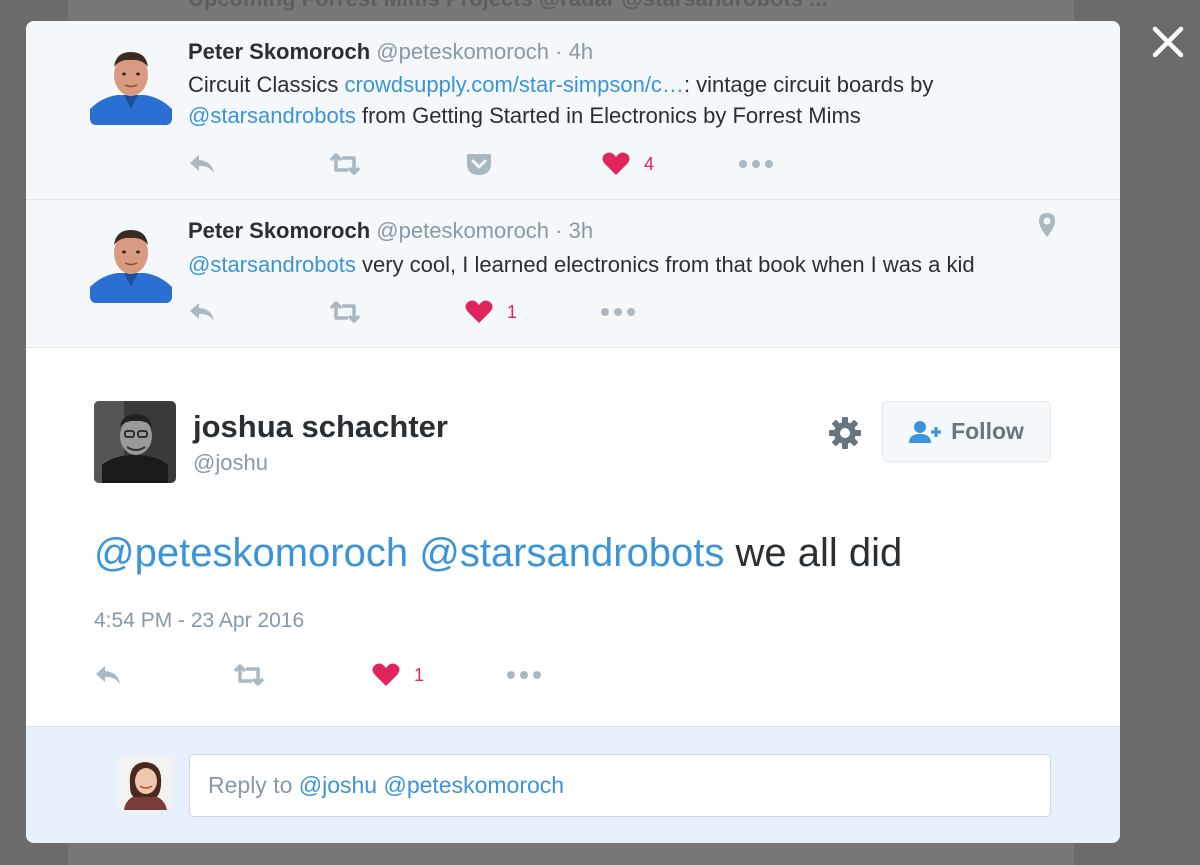  Describe the element at coordinates (581, 230) in the screenshot. I see `tweet-time: 3h` at that location.